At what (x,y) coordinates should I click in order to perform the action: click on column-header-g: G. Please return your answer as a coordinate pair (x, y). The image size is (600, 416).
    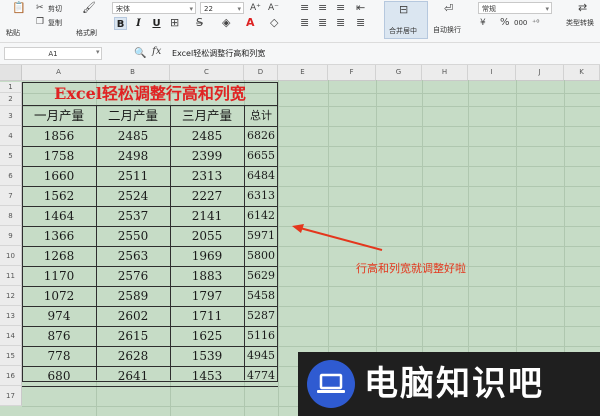
    Looking at the image, I should click on (399, 72).